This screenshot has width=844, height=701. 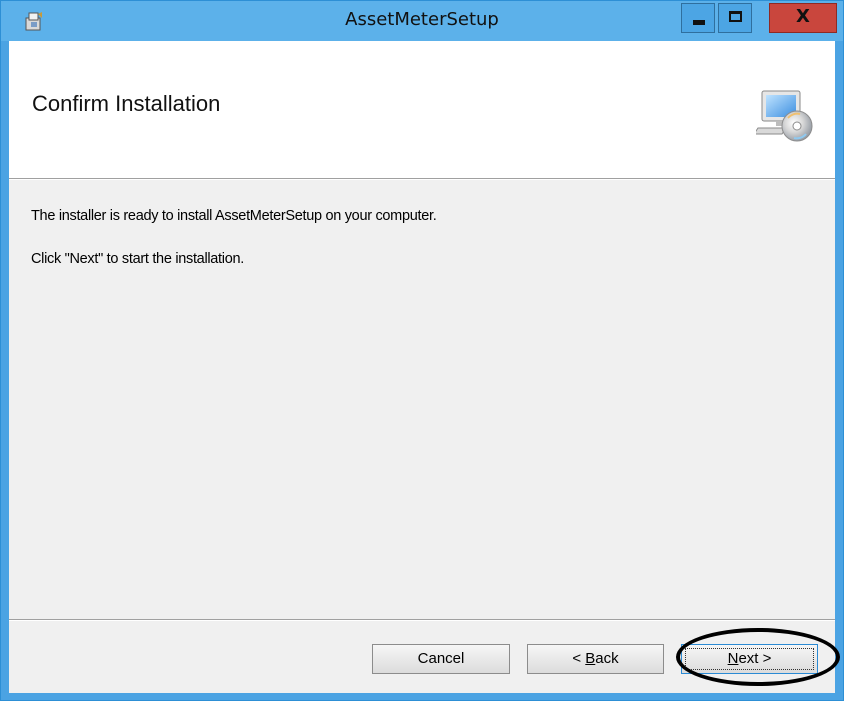 I want to click on next-focus-rect, so click(x=749, y=659).